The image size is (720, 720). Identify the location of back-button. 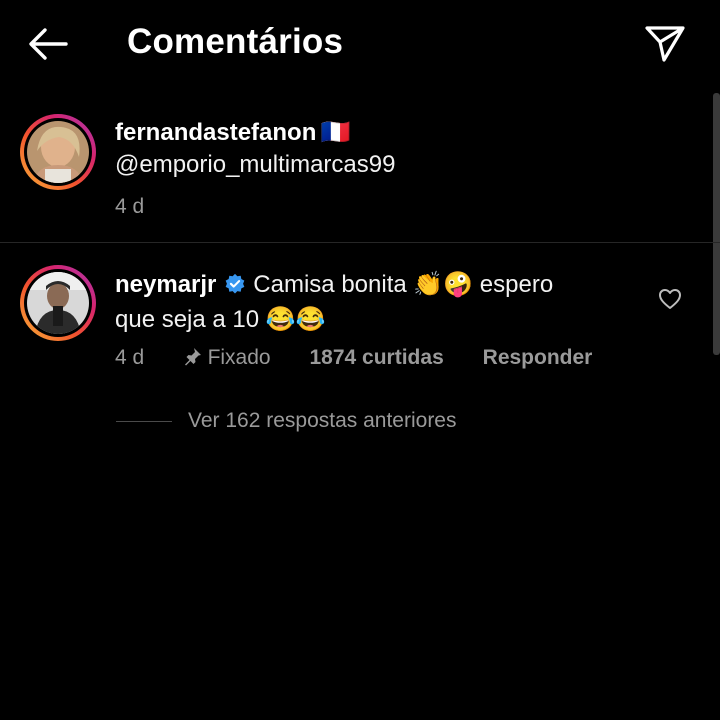
(48, 44).